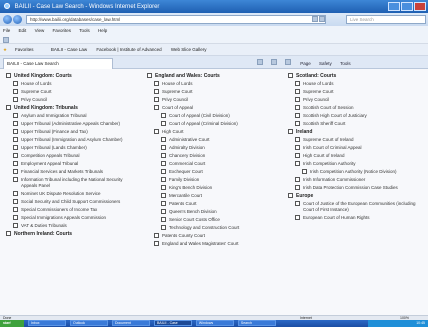  Describe the element at coordinates (6, 40) in the screenshot. I see `convert-icon` at that location.